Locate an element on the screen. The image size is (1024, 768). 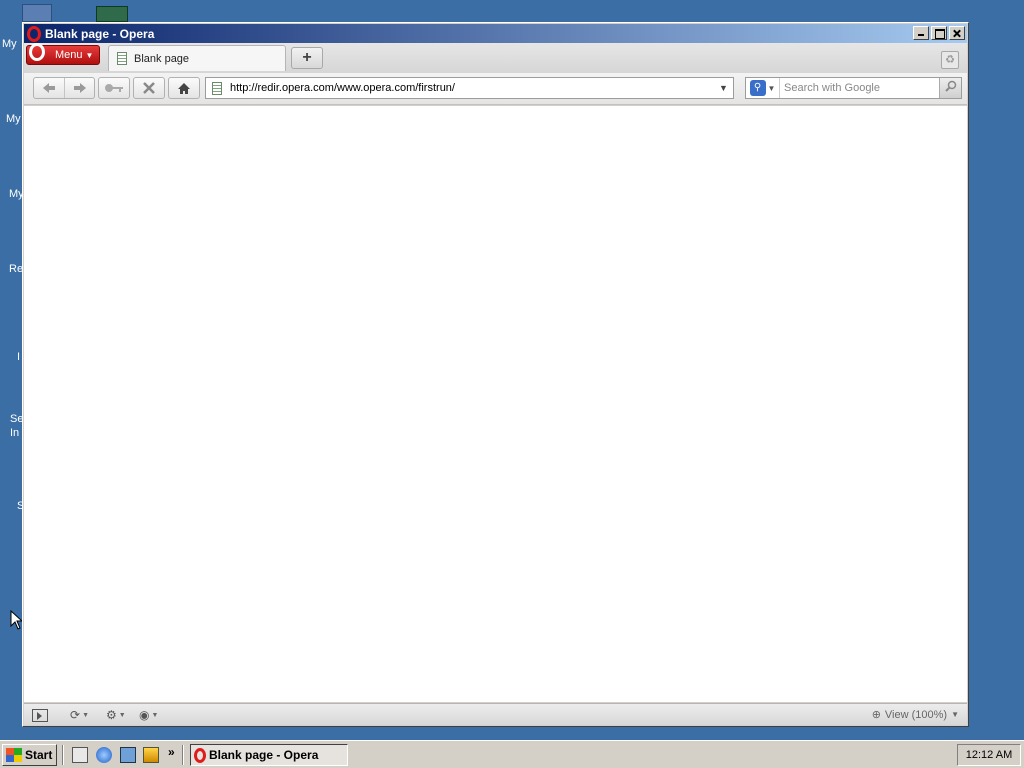
search-input: Search with Google is located at coordinates (861, 88).